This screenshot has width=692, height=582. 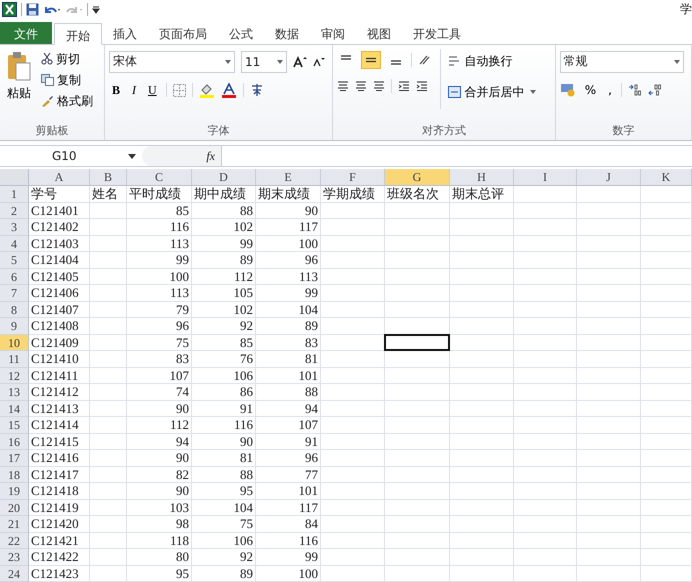 What do you see at coordinates (610, 89) in the screenshot?
I see `comma-button: ,` at bounding box center [610, 89].